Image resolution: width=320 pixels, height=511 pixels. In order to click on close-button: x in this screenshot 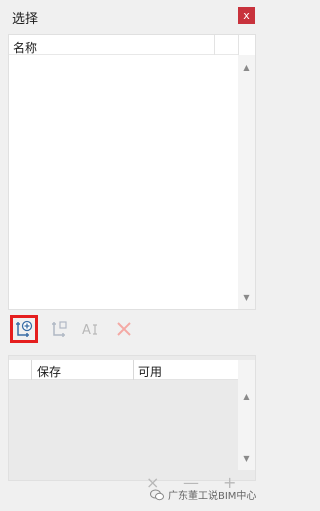, I will do `click(246, 15)`.